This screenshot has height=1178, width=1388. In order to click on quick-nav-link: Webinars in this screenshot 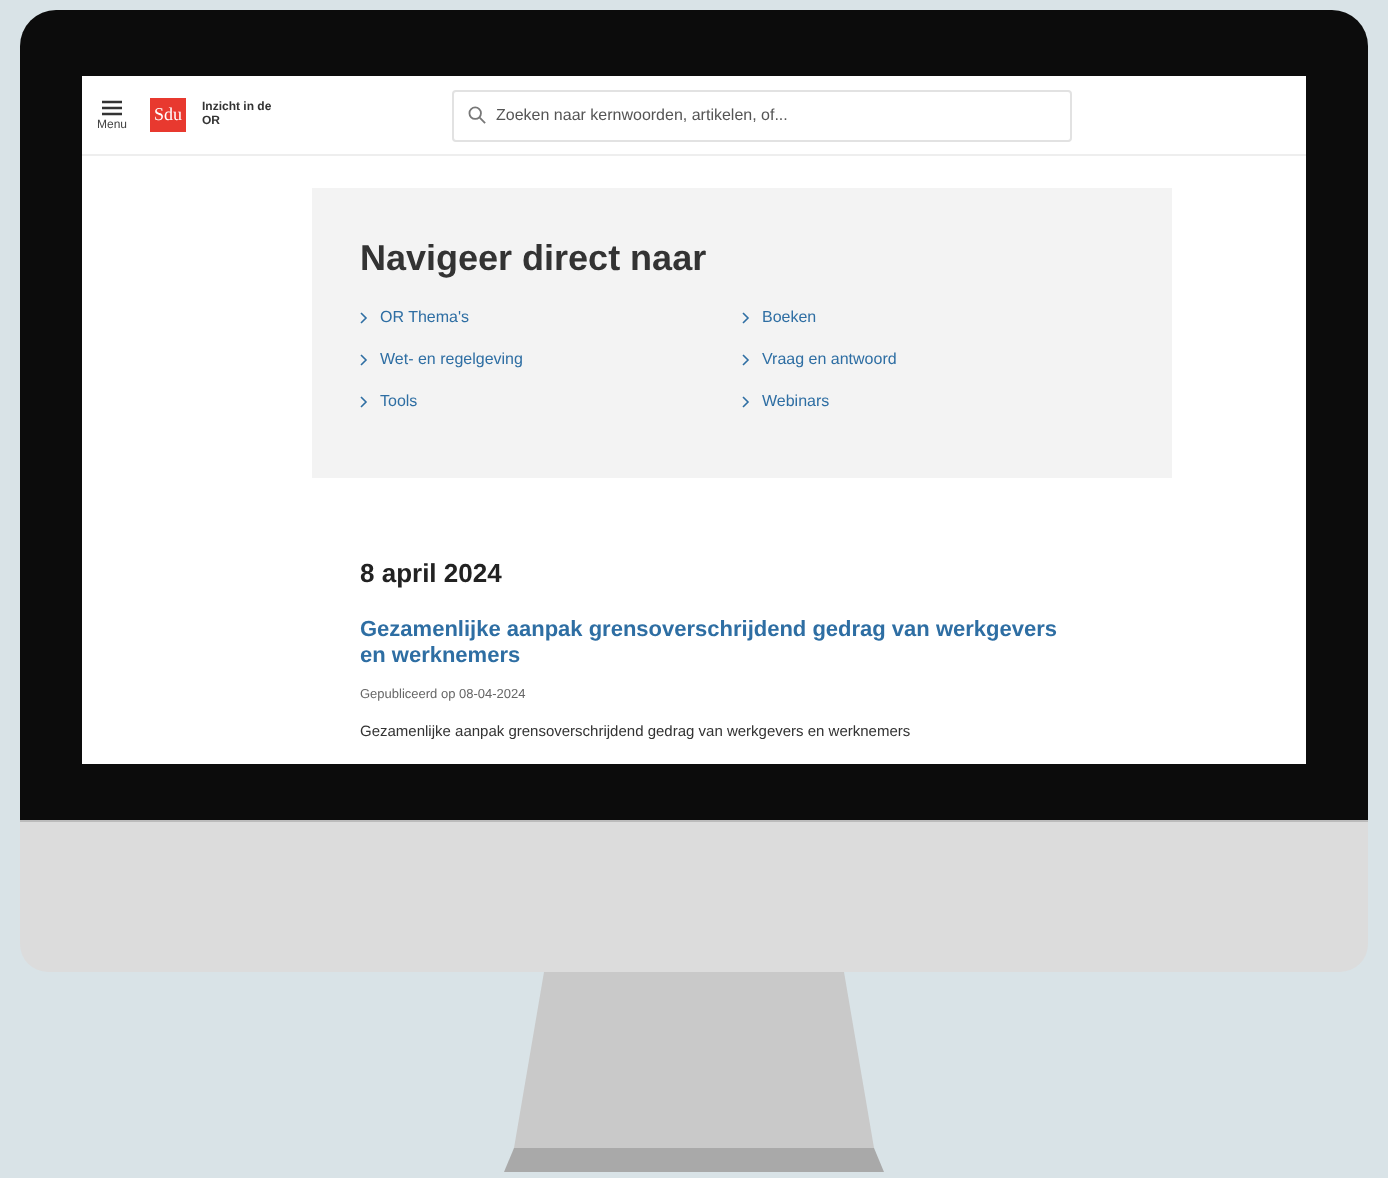, I will do `click(786, 402)`.